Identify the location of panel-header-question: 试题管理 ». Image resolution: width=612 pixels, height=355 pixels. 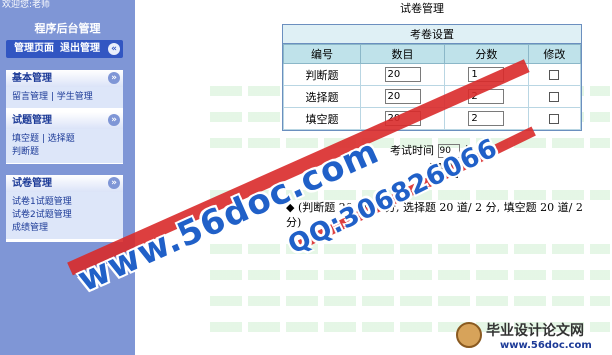
(64, 120).